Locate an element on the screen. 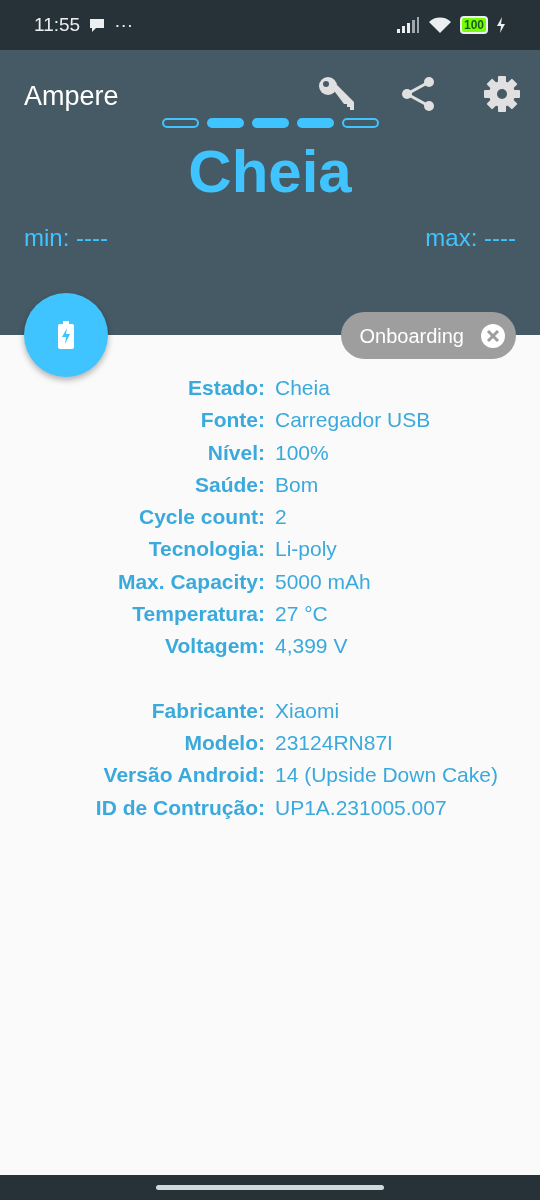  info-value: Xiaomi is located at coordinates (308, 710).